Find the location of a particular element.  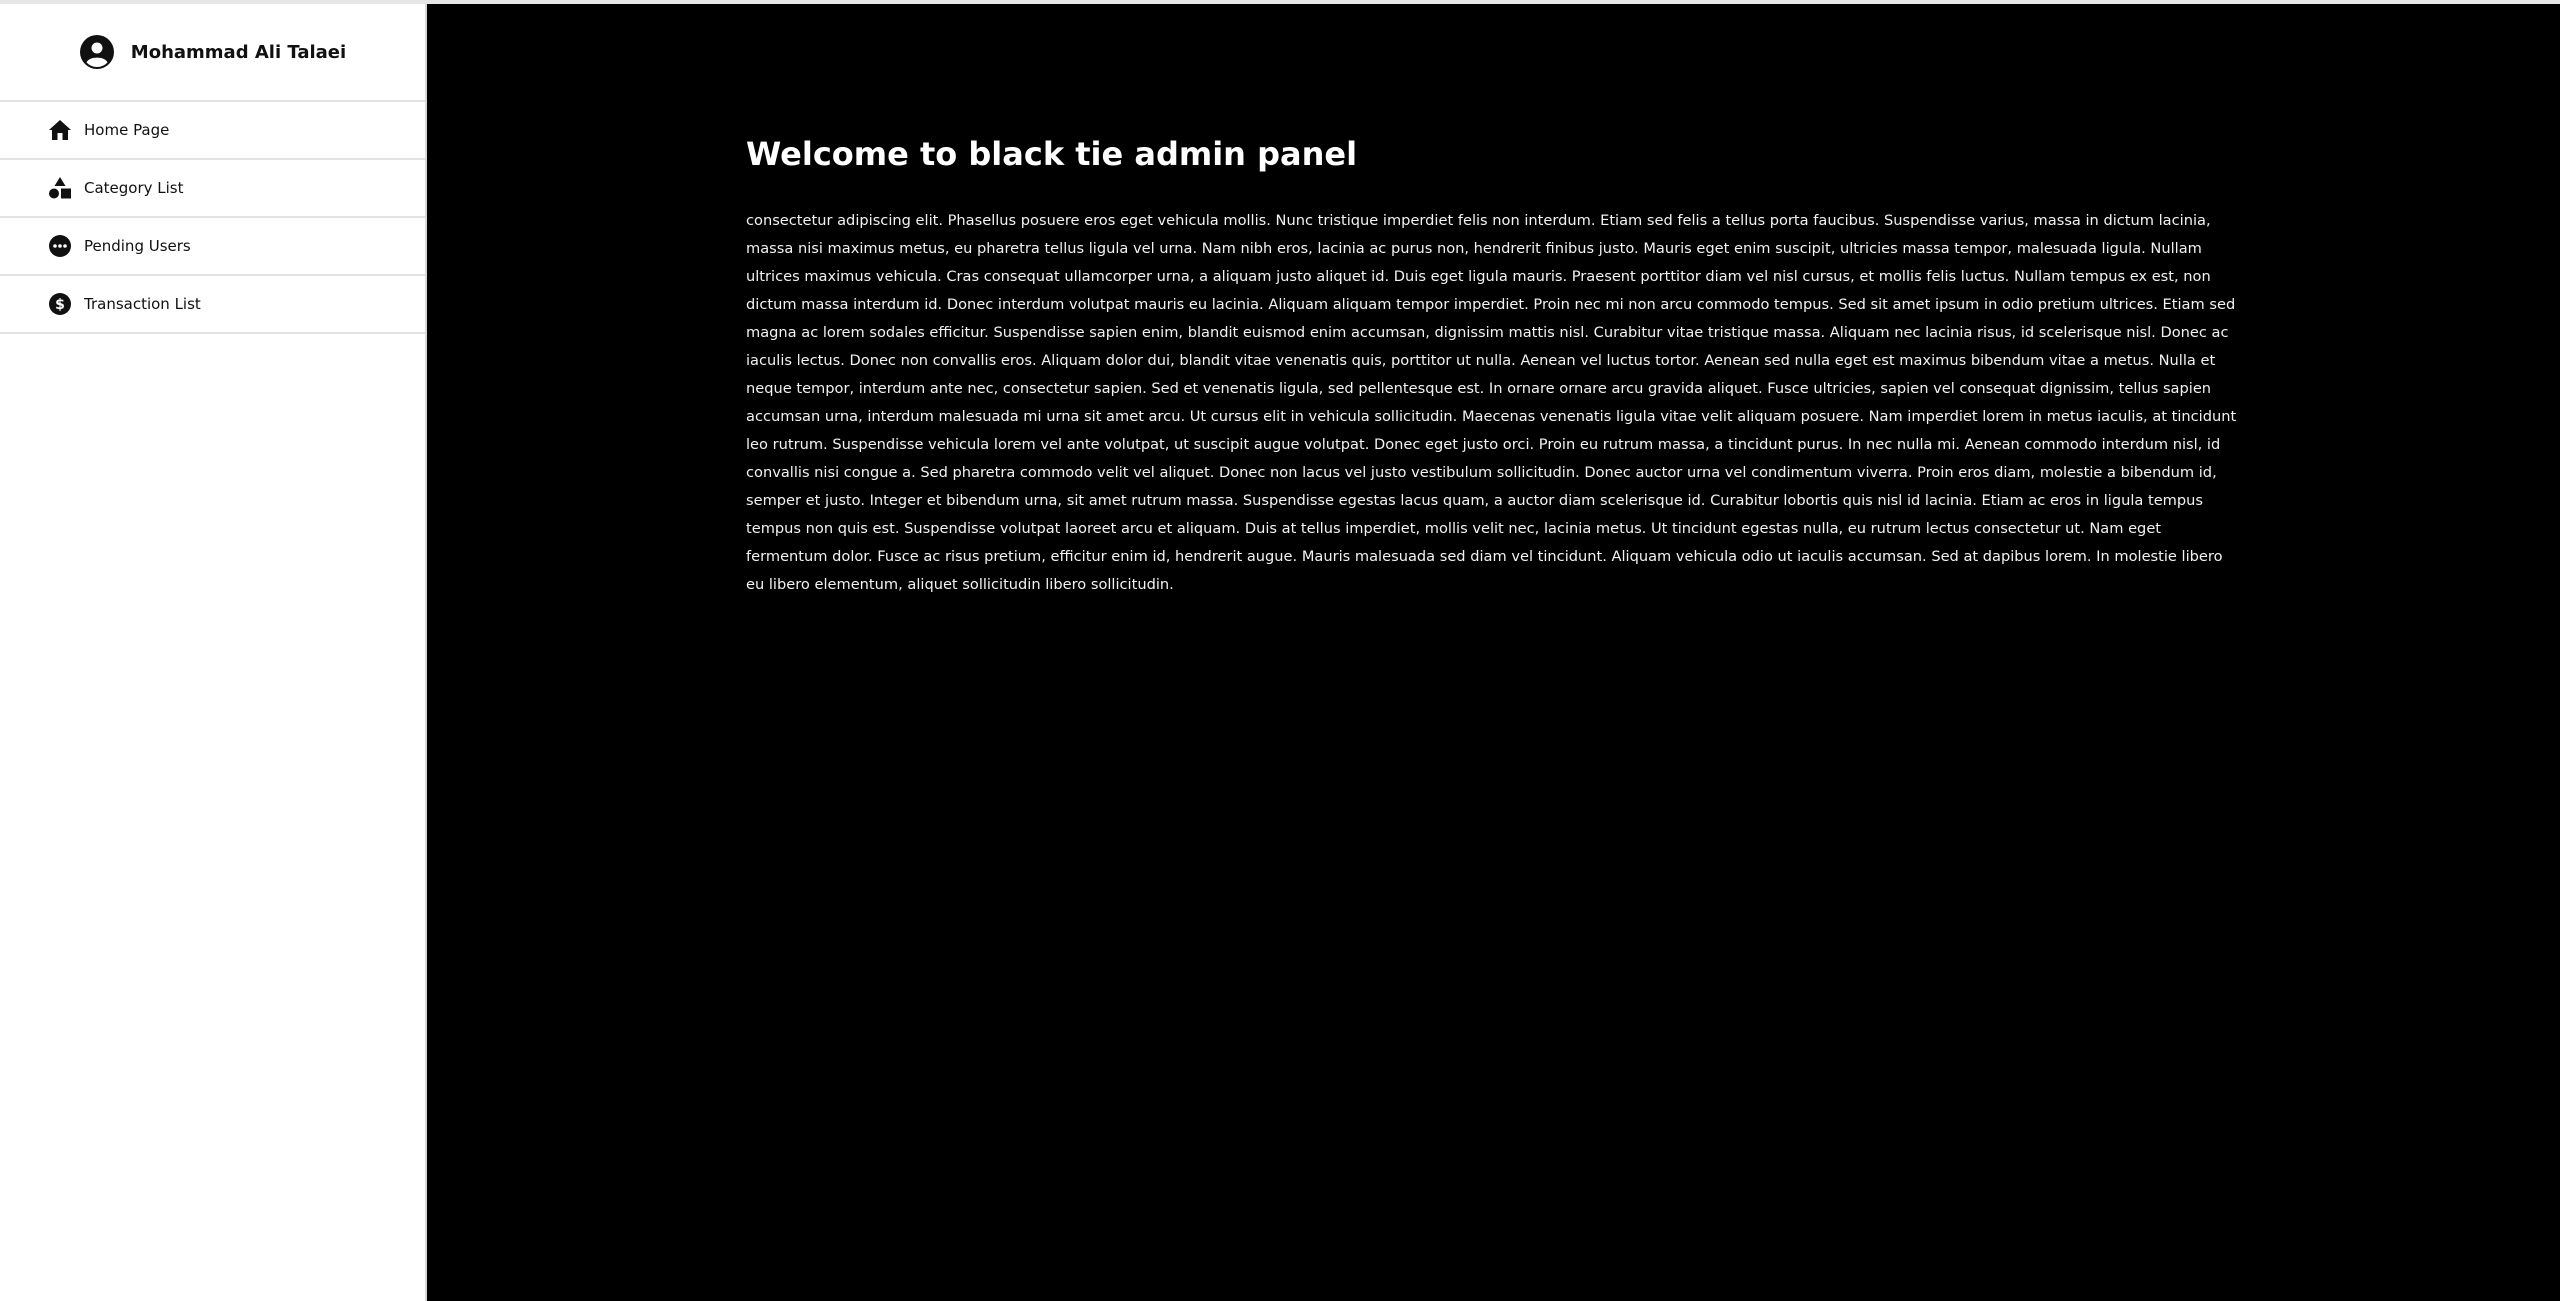

profile-name: Mohammad Ali Talaei is located at coordinates (238, 52).